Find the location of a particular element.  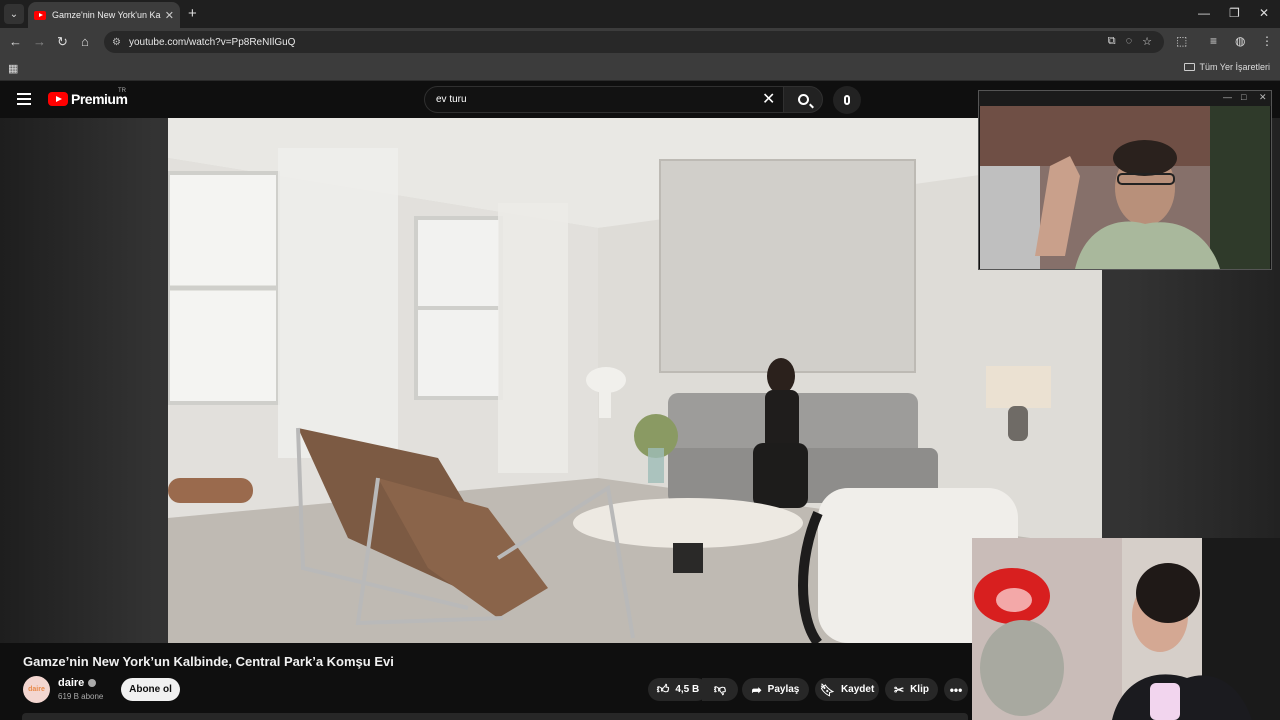

search-button is located at coordinates (803, 99).